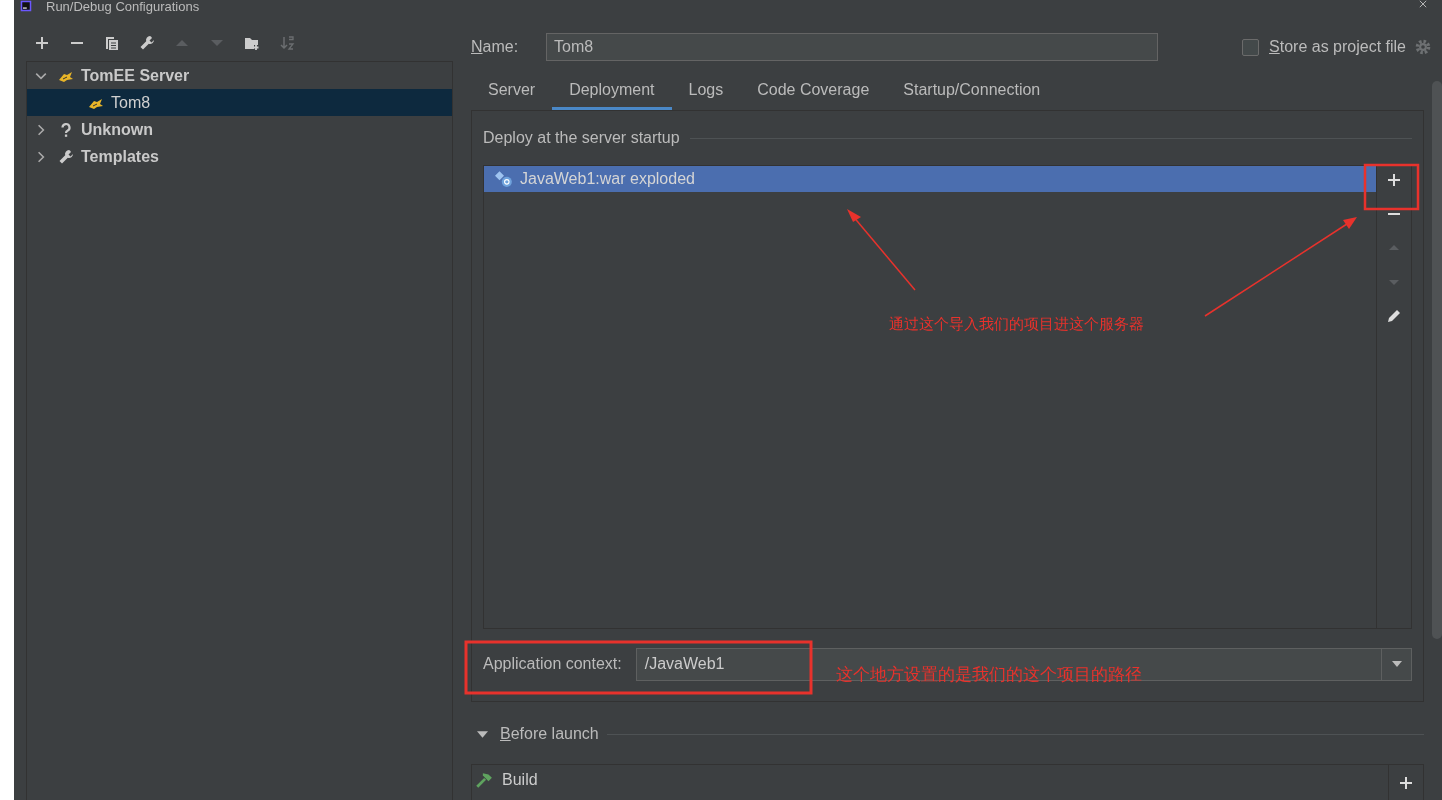 This screenshot has height=800, width=1442. What do you see at coordinates (239, 129) in the screenshot?
I see `tree-item: Unknown` at bounding box center [239, 129].